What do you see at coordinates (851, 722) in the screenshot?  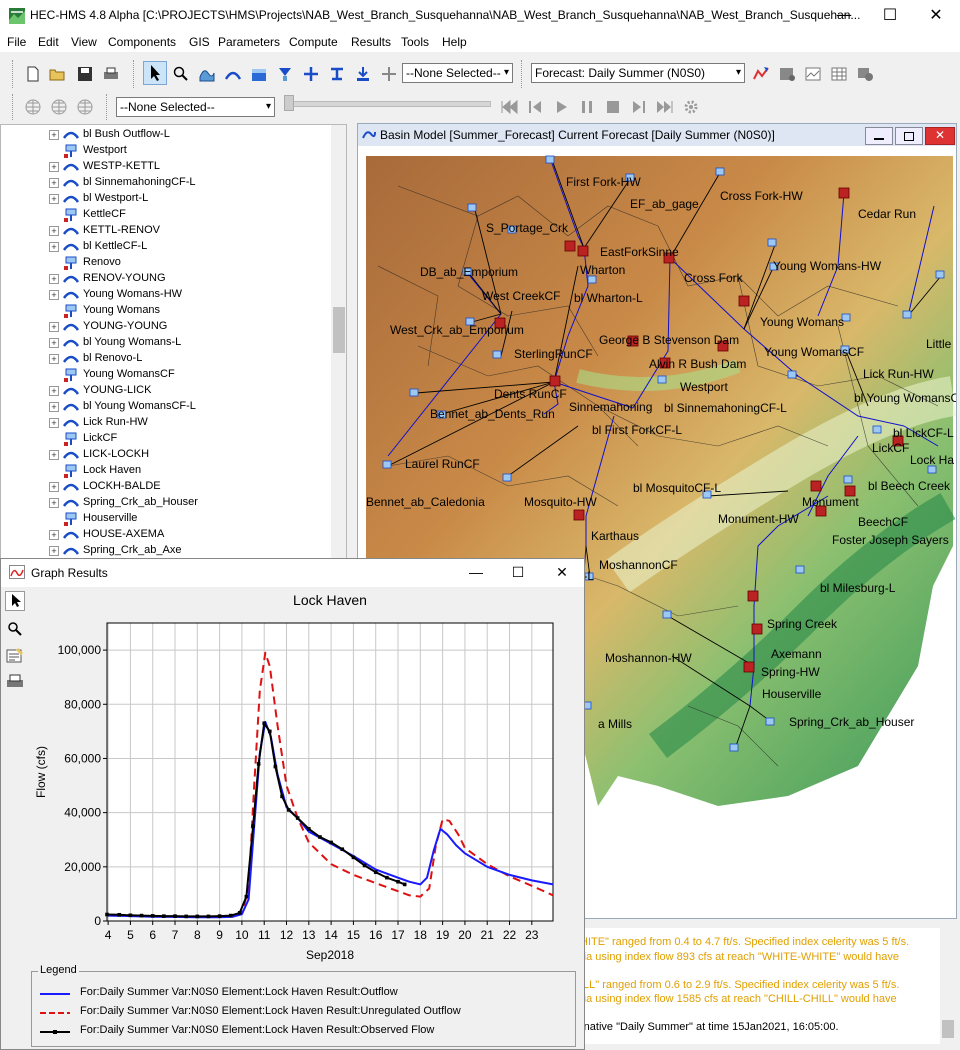 I see `map-element-label: Spring_Crk_ab_Houser` at bounding box center [851, 722].